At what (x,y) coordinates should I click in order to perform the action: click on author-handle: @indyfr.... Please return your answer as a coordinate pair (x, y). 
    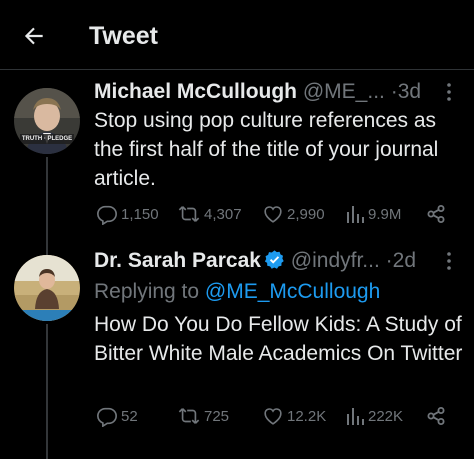
    Looking at the image, I should click on (335, 260).